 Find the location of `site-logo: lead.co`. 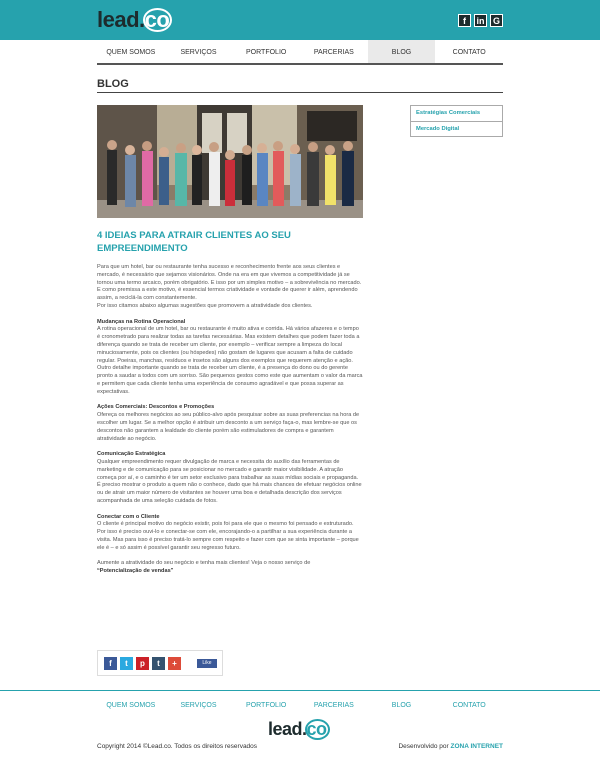

site-logo: lead.co is located at coordinates (133, 20).